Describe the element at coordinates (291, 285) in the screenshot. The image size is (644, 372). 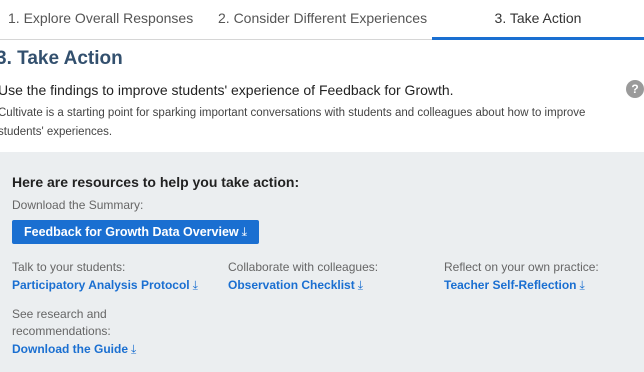
I see `observation-checklist-link-label: Observation Checklist` at that location.